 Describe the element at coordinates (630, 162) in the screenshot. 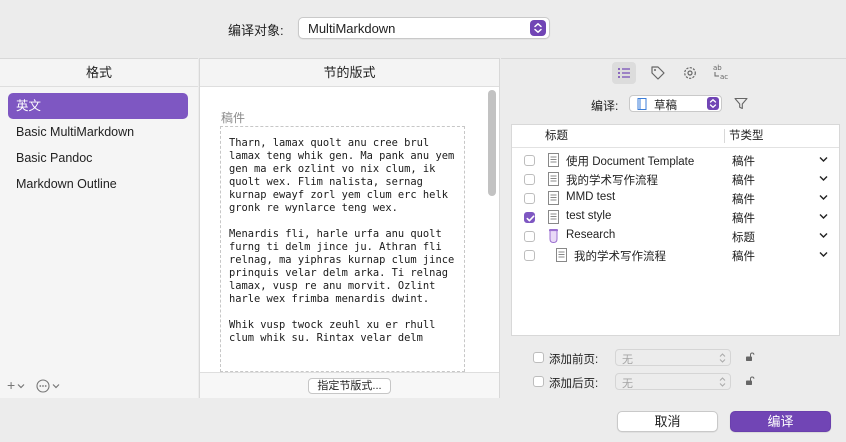

I see `row-title: 使用 Document Template` at that location.